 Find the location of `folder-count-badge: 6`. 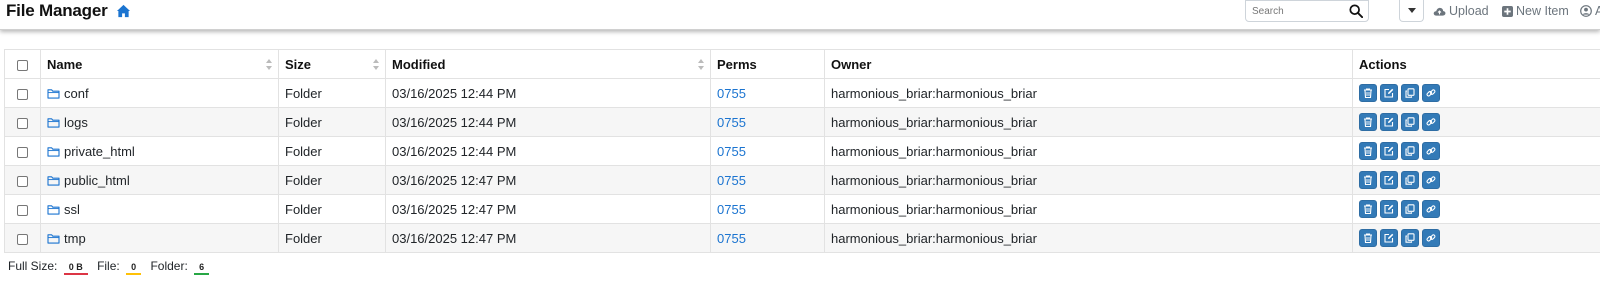

folder-count-badge: 6 is located at coordinates (202, 267).